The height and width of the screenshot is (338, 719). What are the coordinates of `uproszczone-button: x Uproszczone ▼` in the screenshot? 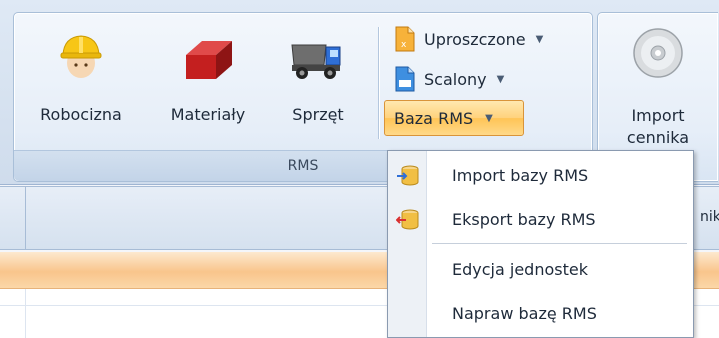 It's located at (468, 39).